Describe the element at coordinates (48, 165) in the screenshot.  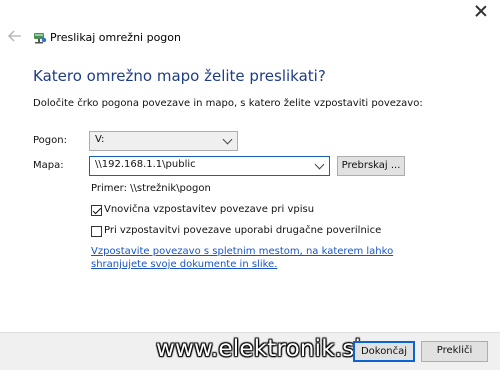
I see `folder-label: Mapa:` at that location.